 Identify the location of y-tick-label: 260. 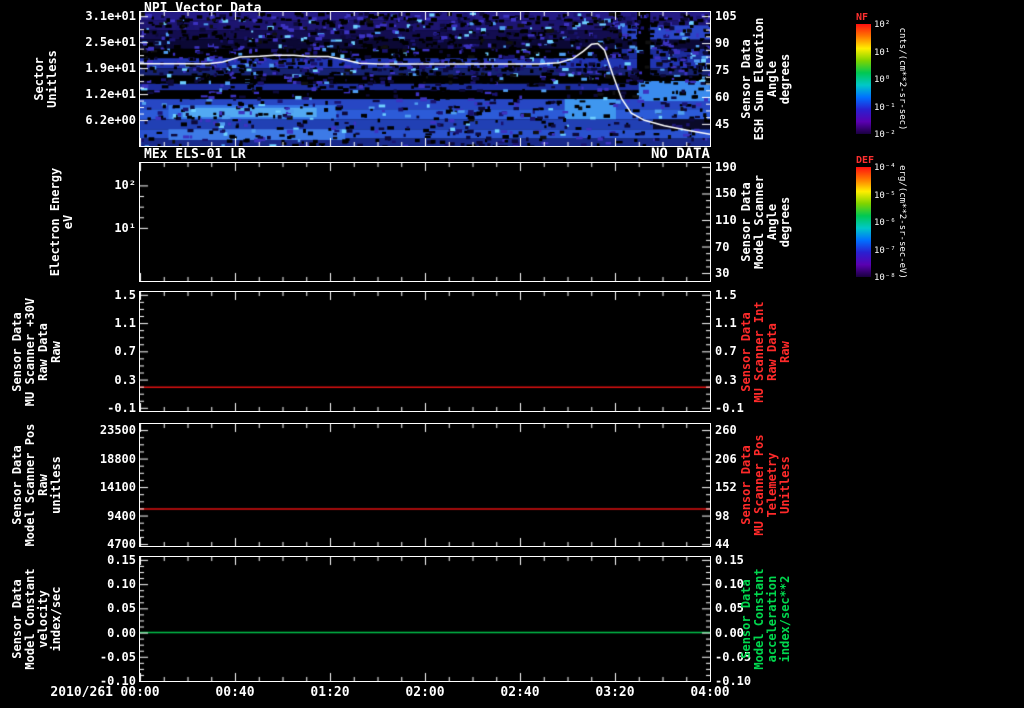
(726, 430).